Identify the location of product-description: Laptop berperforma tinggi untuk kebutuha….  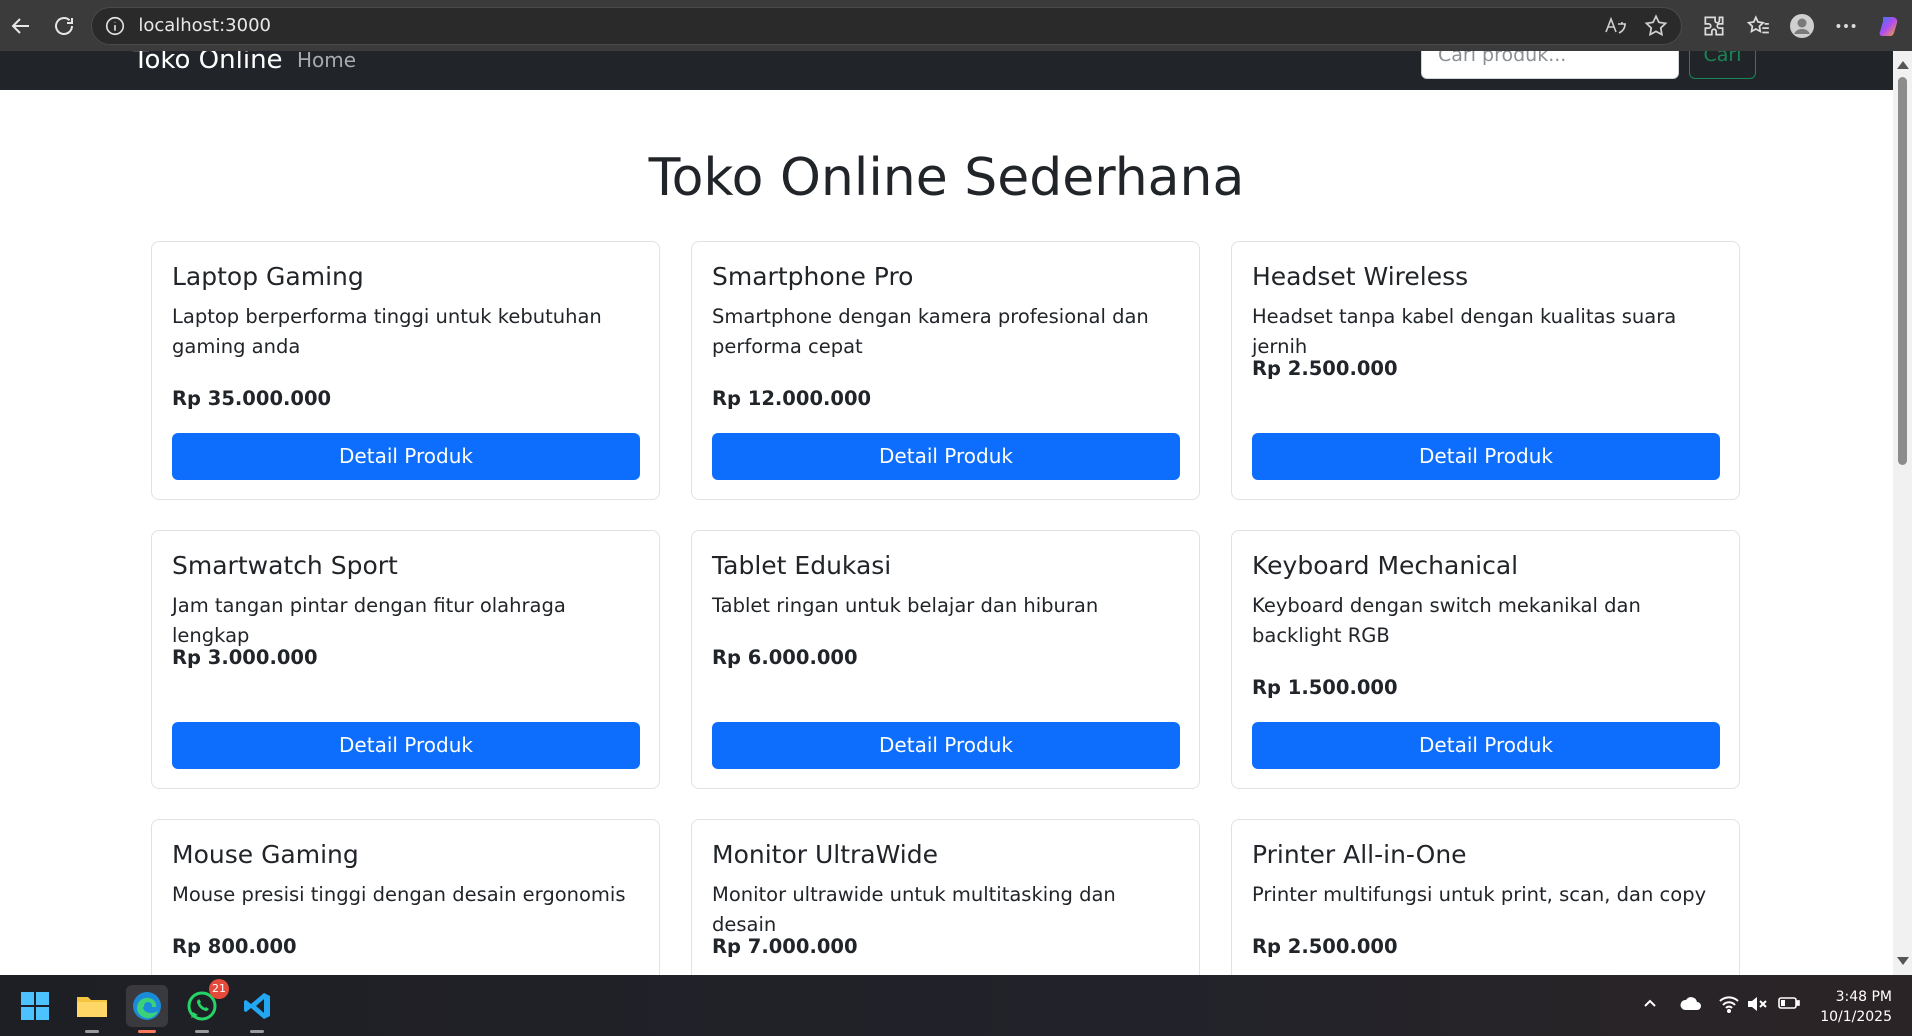
(387, 331).